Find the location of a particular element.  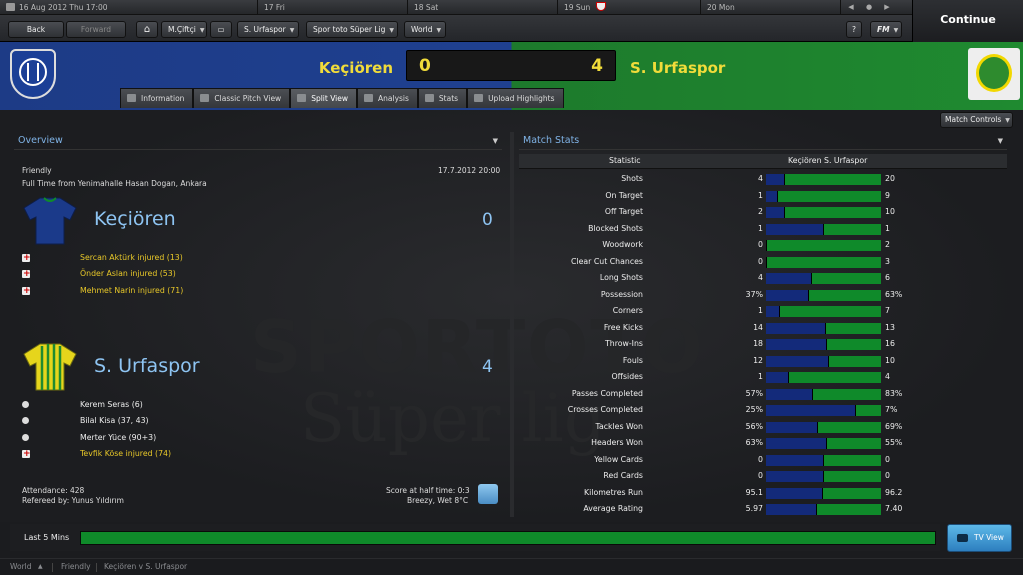

stat-row: Red Cards 0 0 is located at coordinates (763, 476).